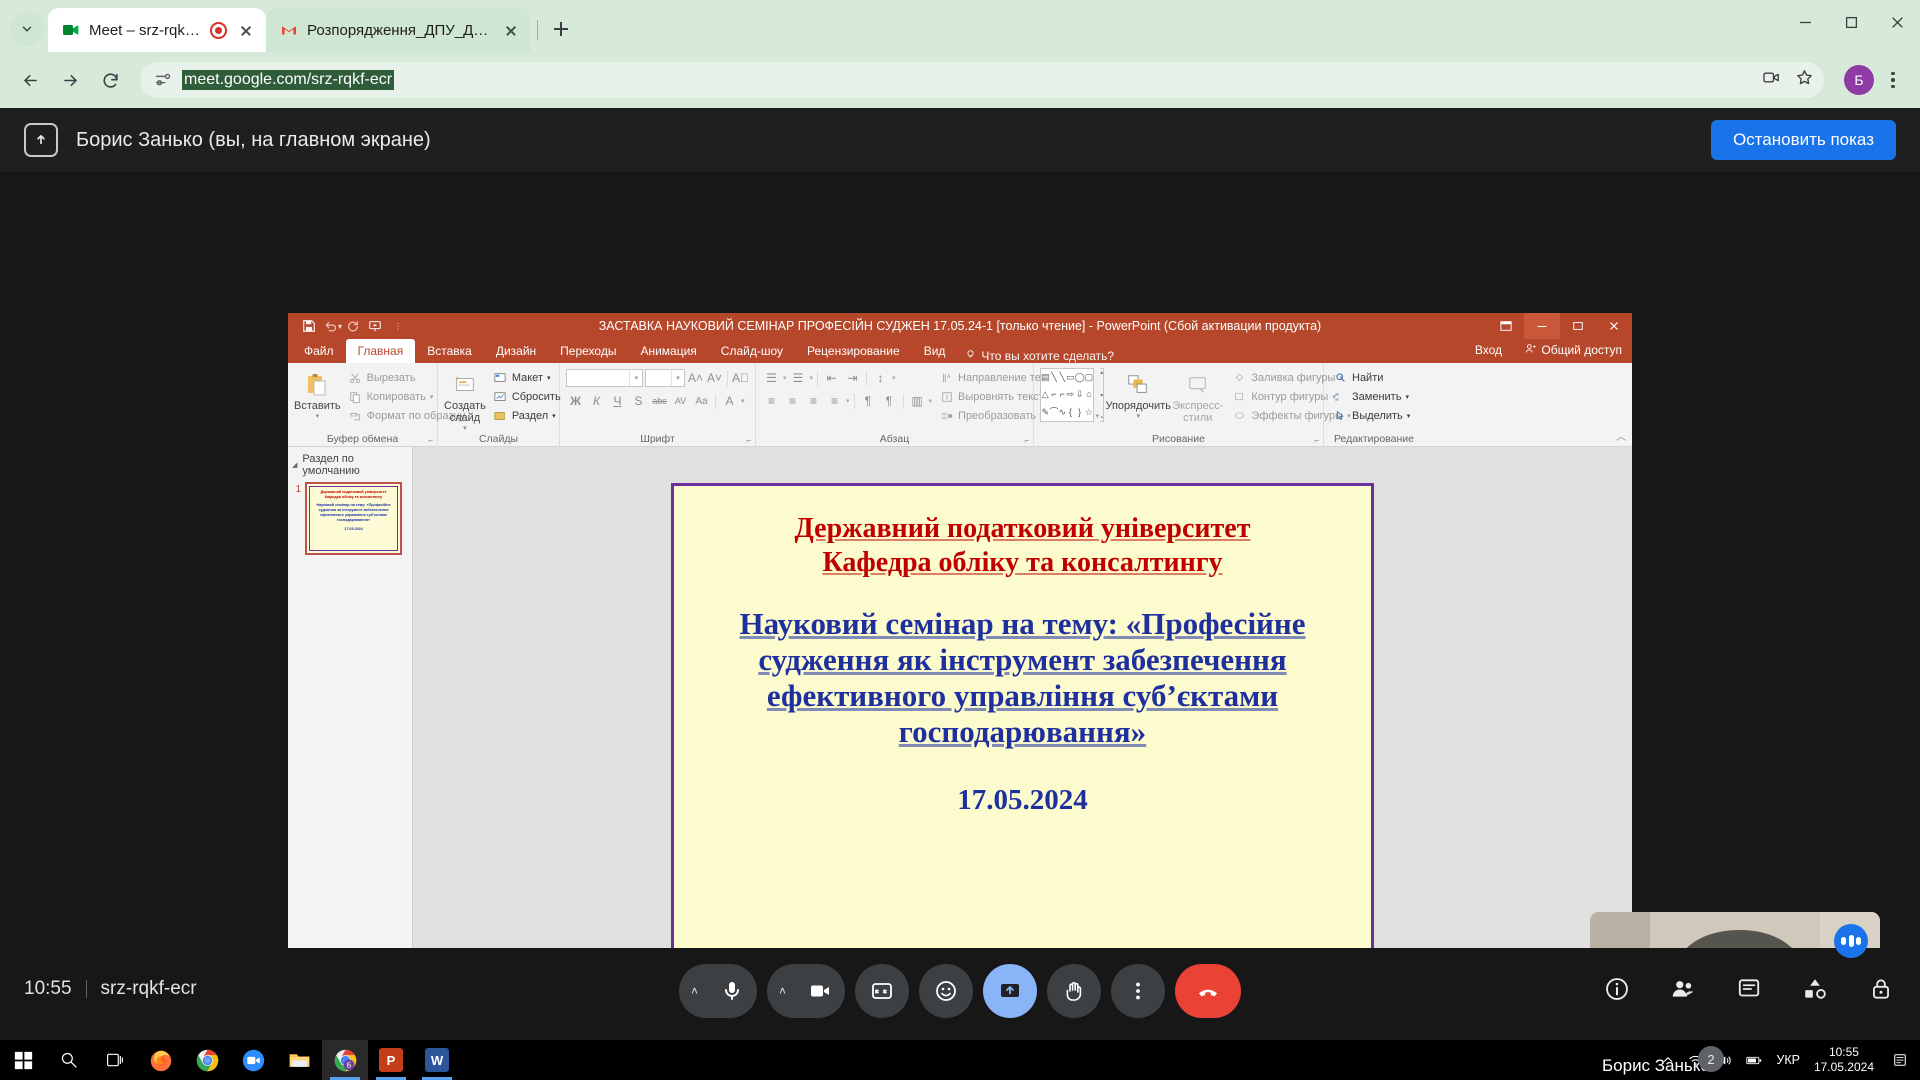 The width and height of the screenshot is (1920, 1080). I want to click on collapse-ribbon-icon: ︿, so click(1621, 435).